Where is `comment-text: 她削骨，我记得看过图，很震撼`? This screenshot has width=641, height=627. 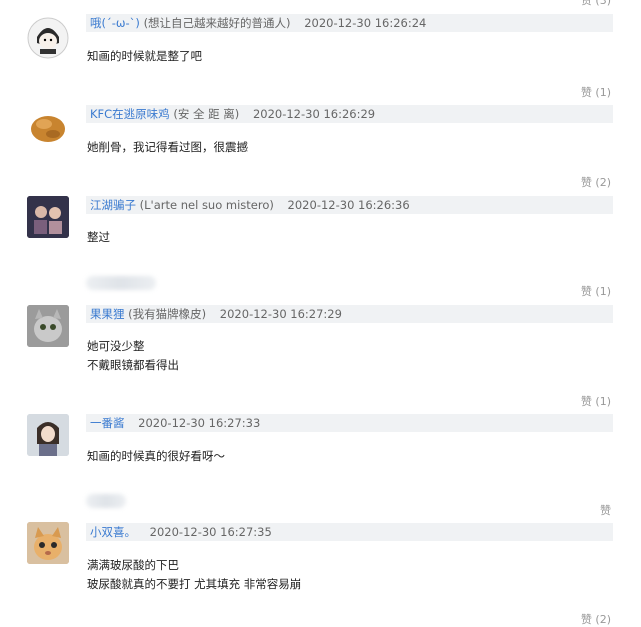
comment-text: 她削骨，我记得看过图，很震撼 is located at coordinates (167, 147).